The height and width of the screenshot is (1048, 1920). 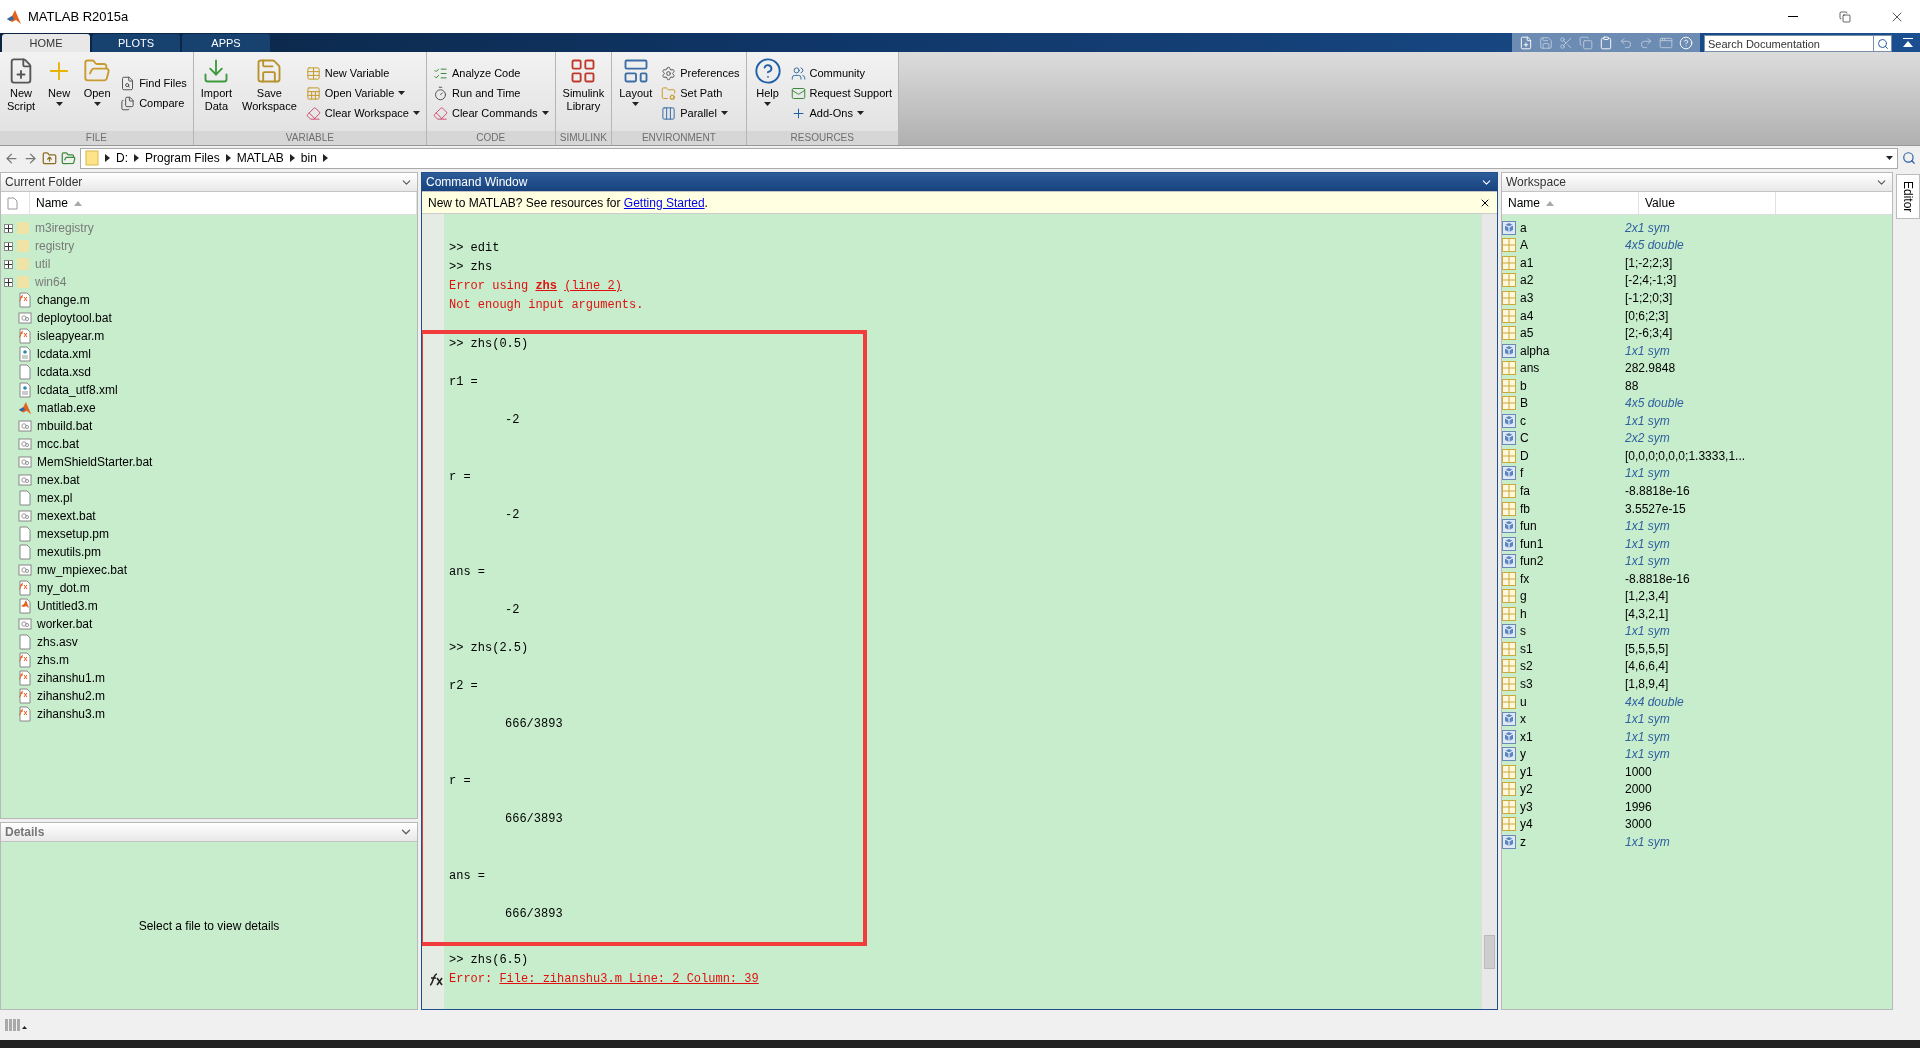 I want to click on variable-name: a5, so click(x=1570, y=333).